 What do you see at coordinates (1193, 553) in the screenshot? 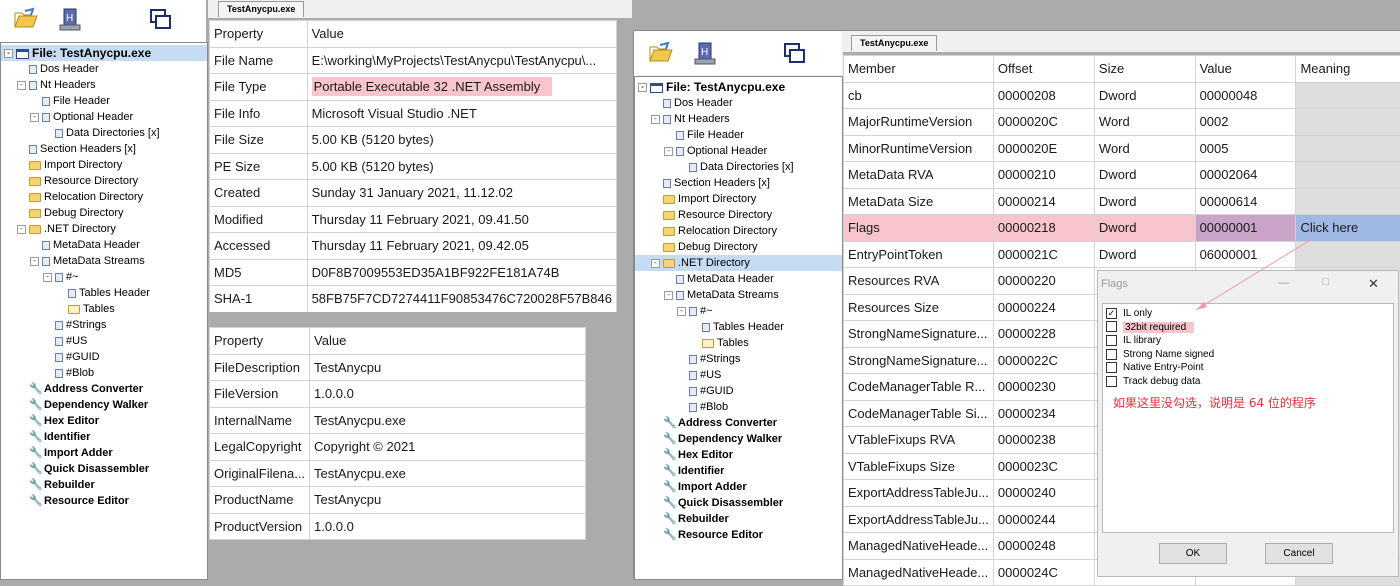
I see `ok-button: OK` at bounding box center [1193, 553].